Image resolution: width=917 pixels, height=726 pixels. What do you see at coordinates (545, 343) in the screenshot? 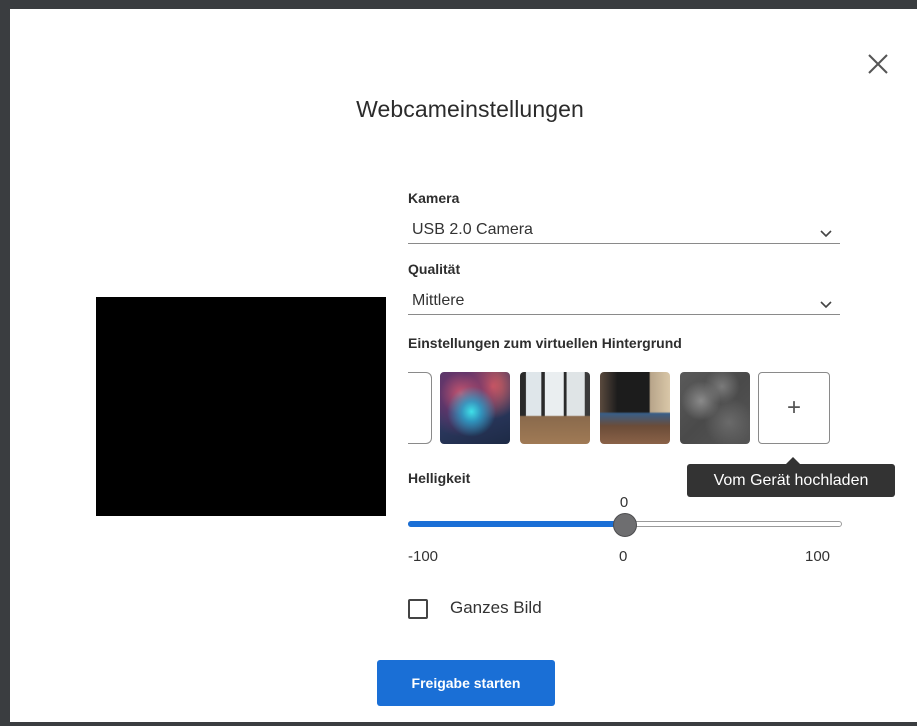
I see `virtual-background-label: Einstellungen zum virtuellen Hintergrund` at bounding box center [545, 343].